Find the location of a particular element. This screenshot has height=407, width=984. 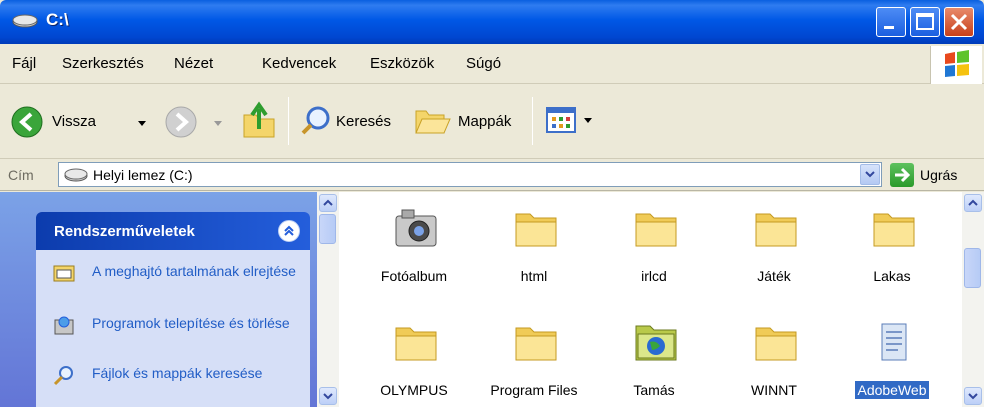

search-icon is located at coordinates (63, 376).